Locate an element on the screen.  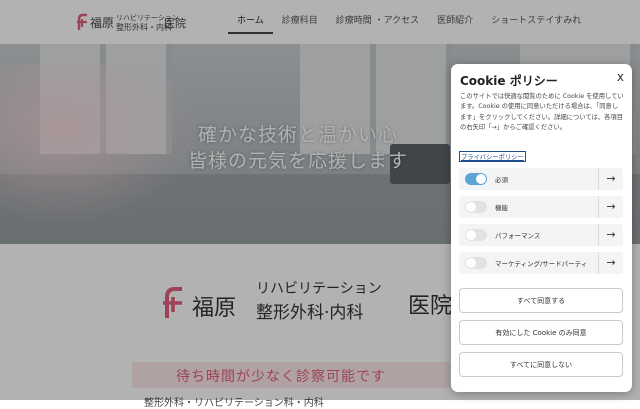
cookie-category-label: マーケティング/サードパーティ is located at coordinates (541, 264).